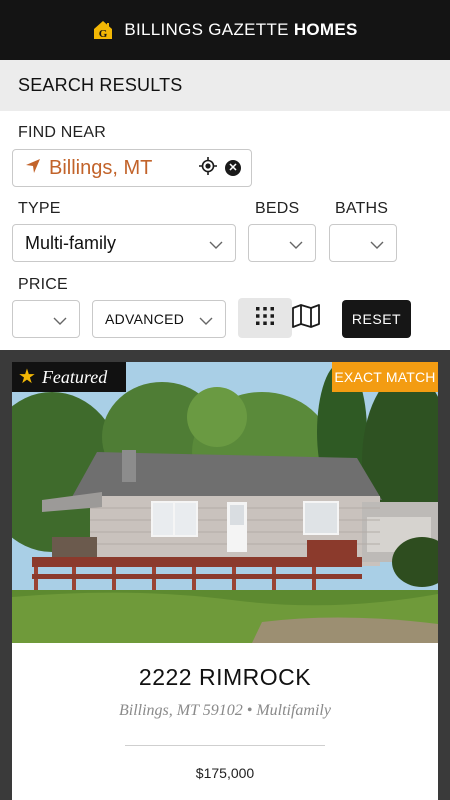  I want to click on grid-icon, so click(265, 318).